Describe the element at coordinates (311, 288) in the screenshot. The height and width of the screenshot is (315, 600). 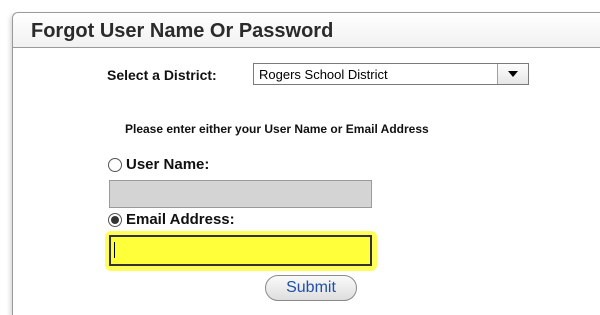
I see `submit-button: Submit` at that location.